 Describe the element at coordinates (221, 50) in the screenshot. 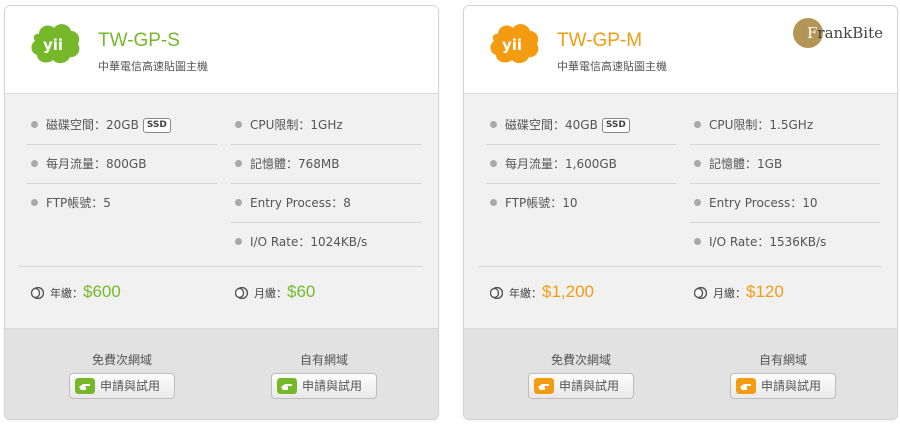

I see `plan-header: yii TW-GP-S 中華電信高速貼圖主機` at that location.